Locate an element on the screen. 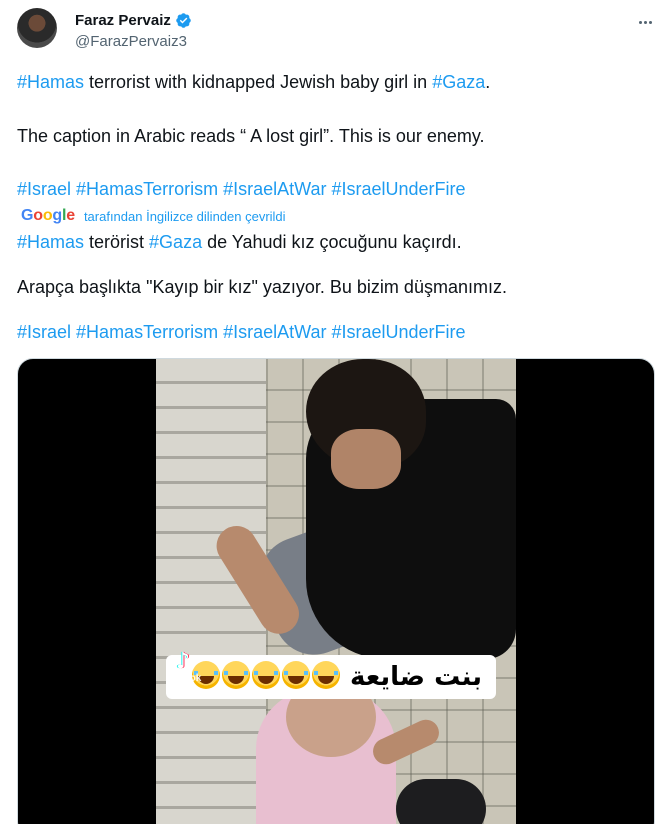 The width and height of the screenshot is (672, 824). more-options-icon is located at coordinates (645, 22).